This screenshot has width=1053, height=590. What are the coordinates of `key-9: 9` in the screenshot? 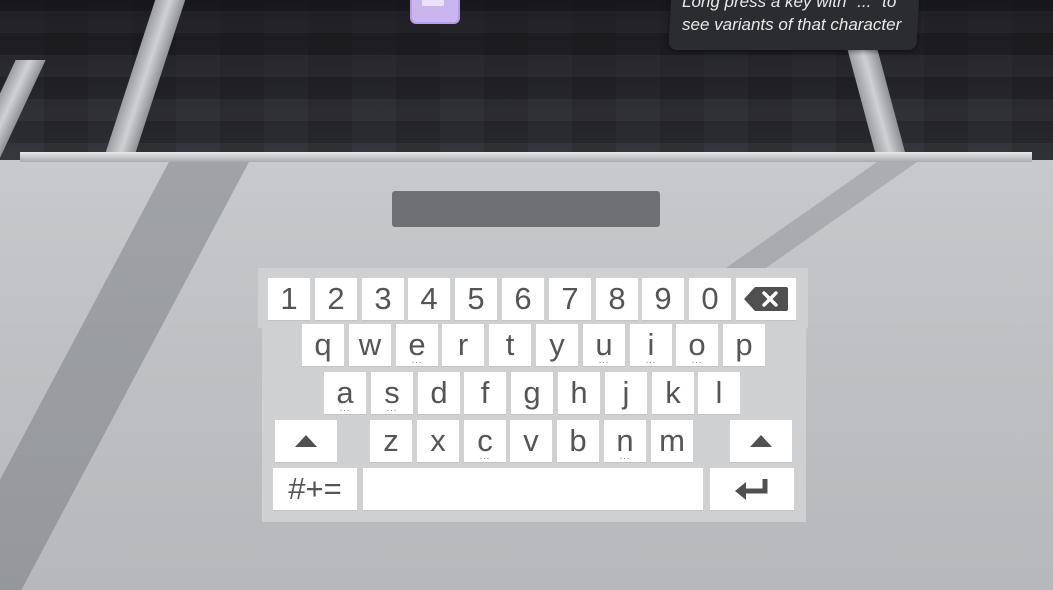 It's located at (663, 299).